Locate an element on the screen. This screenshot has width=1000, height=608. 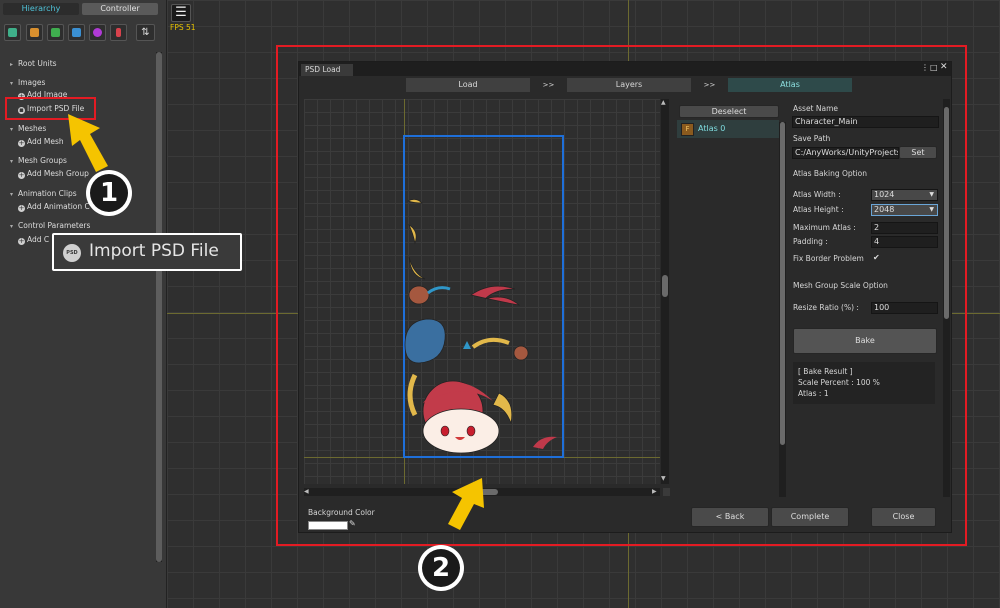
atlas-list-scroll is located at coordinates (782, 309).